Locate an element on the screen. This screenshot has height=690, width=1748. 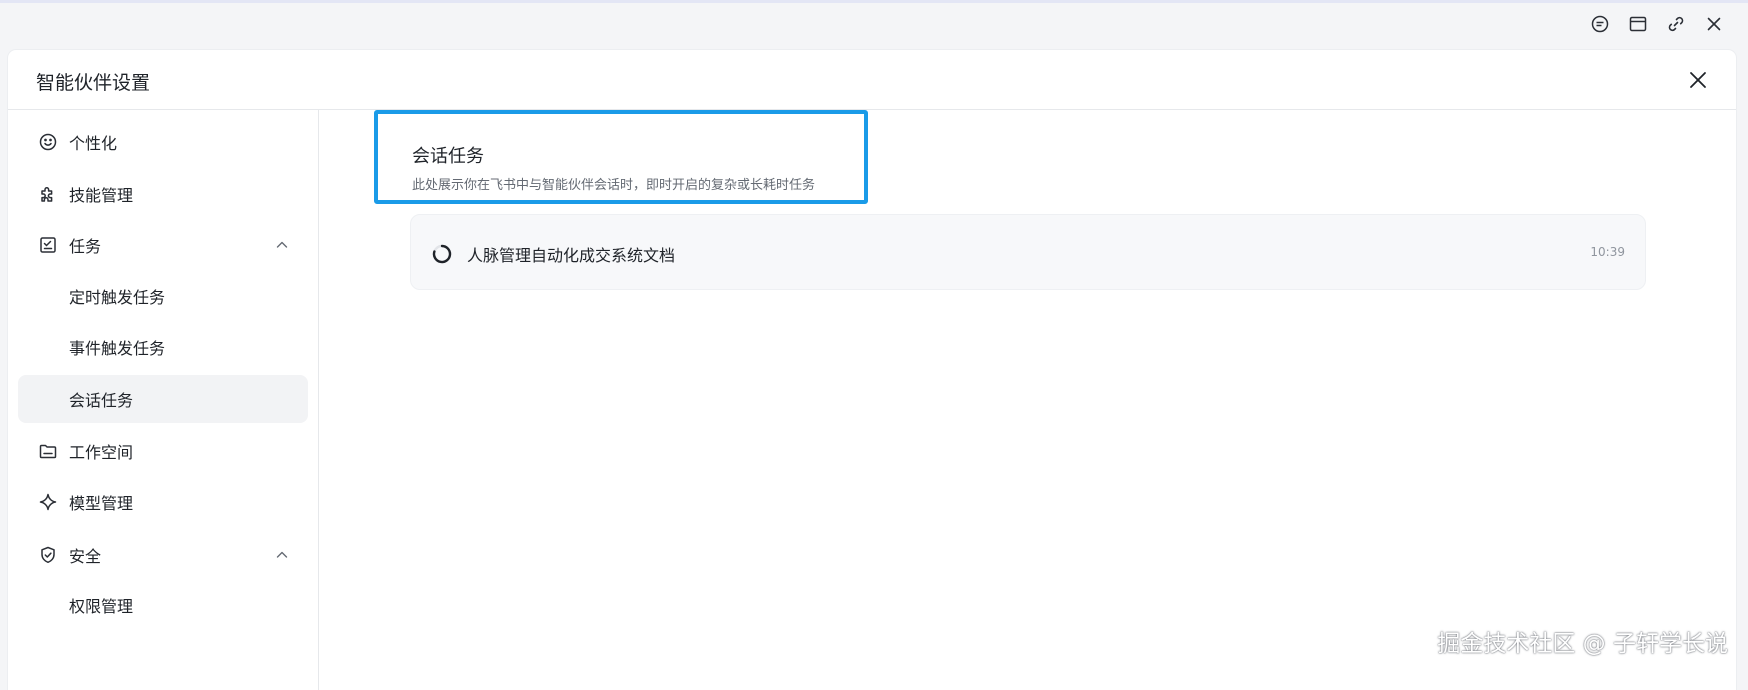
smile-icon is located at coordinates (48, 142).